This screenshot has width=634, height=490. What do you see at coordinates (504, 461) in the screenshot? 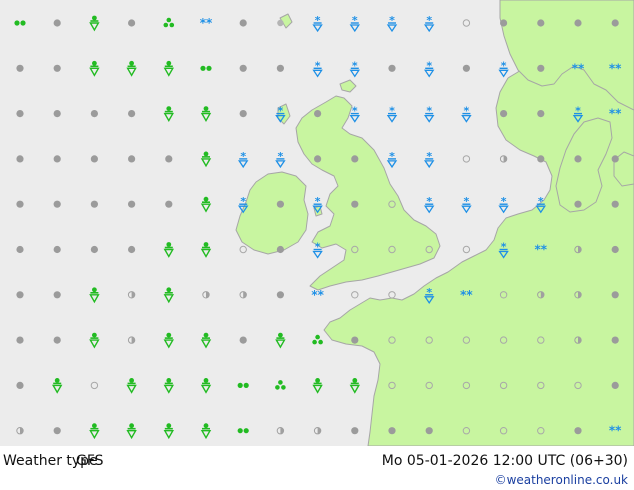
I see `valid-time: Mo 05-01-2026 12:00 UTC (06+30)` at bounding box center [504, 461].